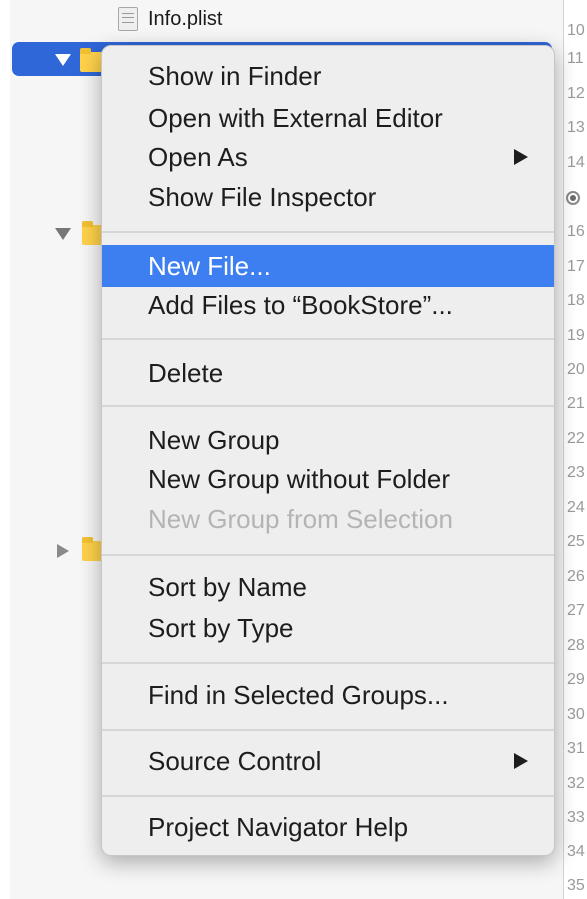  What do you see at coordinates (575, 58) in the screenshot?
I see `line-number: 11` at bounding box center [575, 58].